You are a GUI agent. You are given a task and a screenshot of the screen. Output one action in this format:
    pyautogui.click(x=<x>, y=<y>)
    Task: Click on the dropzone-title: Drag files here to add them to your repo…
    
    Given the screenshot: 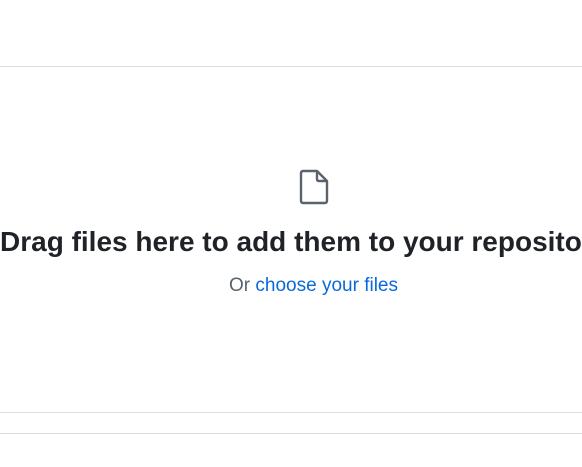 What is the action you would take?
    pyautogui.click(x=291, y=241)
    